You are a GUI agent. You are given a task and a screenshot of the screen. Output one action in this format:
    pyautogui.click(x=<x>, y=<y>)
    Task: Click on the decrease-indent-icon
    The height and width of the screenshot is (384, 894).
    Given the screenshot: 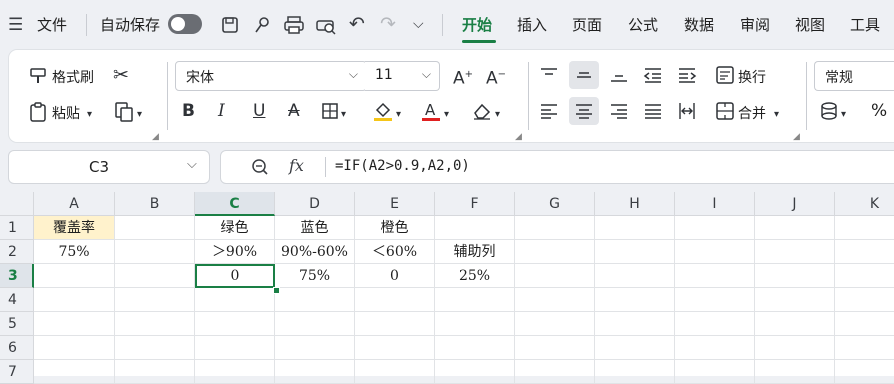 What is the action you would take?
    pyautogui.click(x=653, y=75)
    